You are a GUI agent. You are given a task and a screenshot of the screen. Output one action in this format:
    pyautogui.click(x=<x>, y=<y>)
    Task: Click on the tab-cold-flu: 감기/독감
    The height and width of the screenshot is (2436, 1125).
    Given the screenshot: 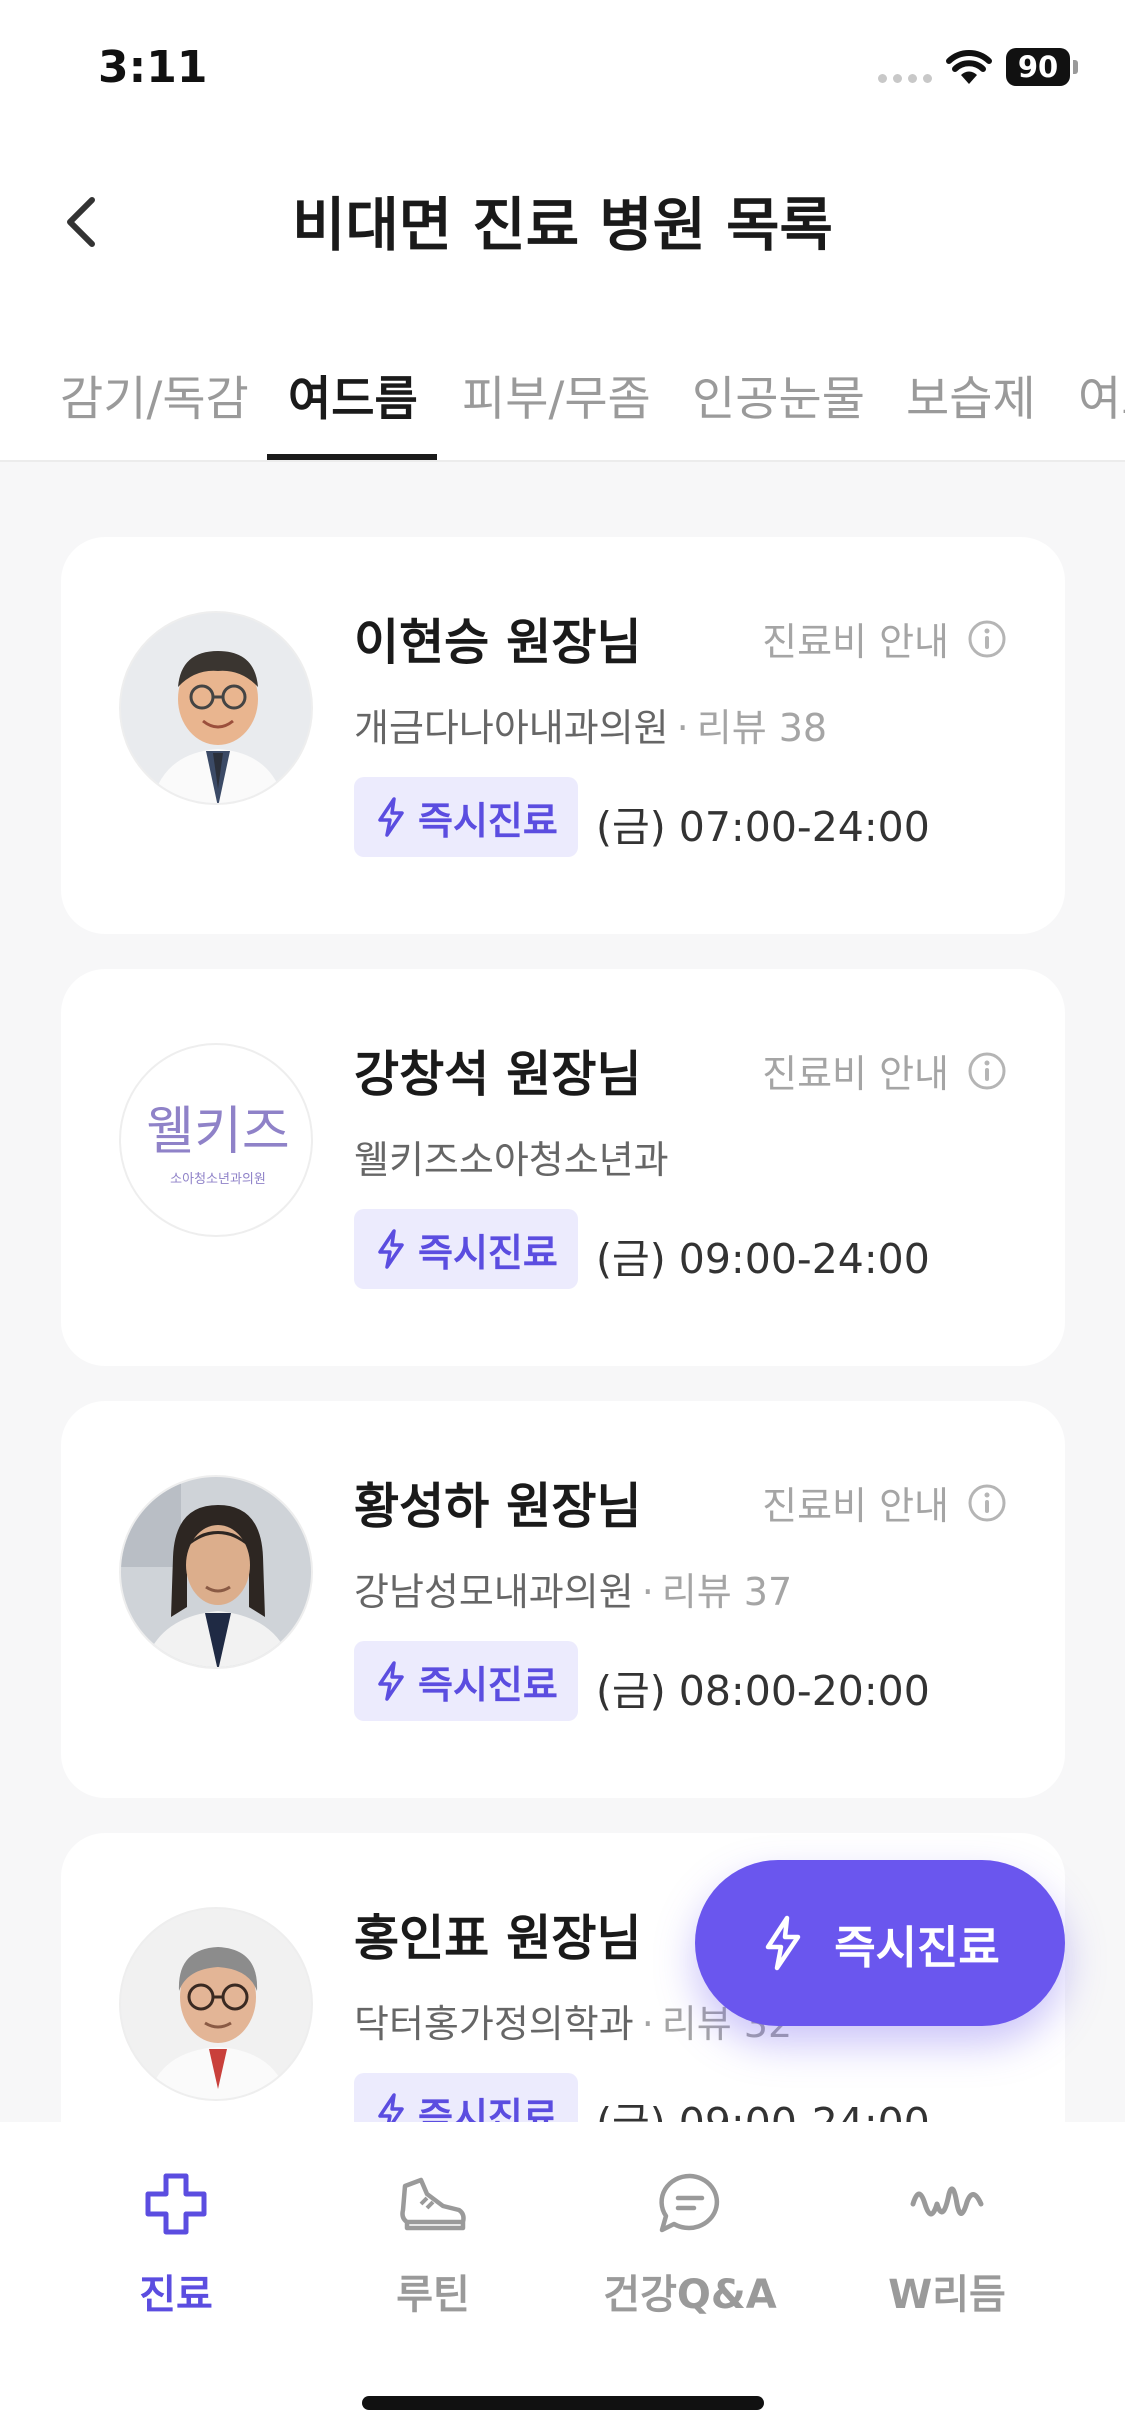 What is the action you would take?
    pyautogui.click(x=154, y=394)
    